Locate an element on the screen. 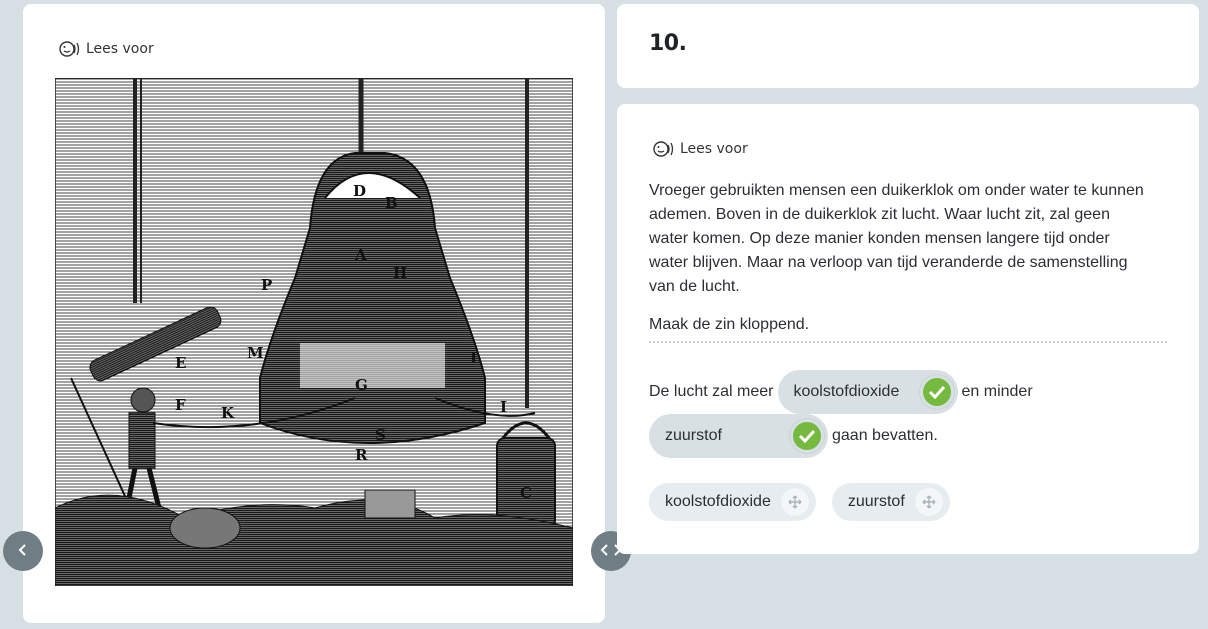 The image size is (1208, 629). sentence-part-2: en minder is located at coordinates (997, 391).